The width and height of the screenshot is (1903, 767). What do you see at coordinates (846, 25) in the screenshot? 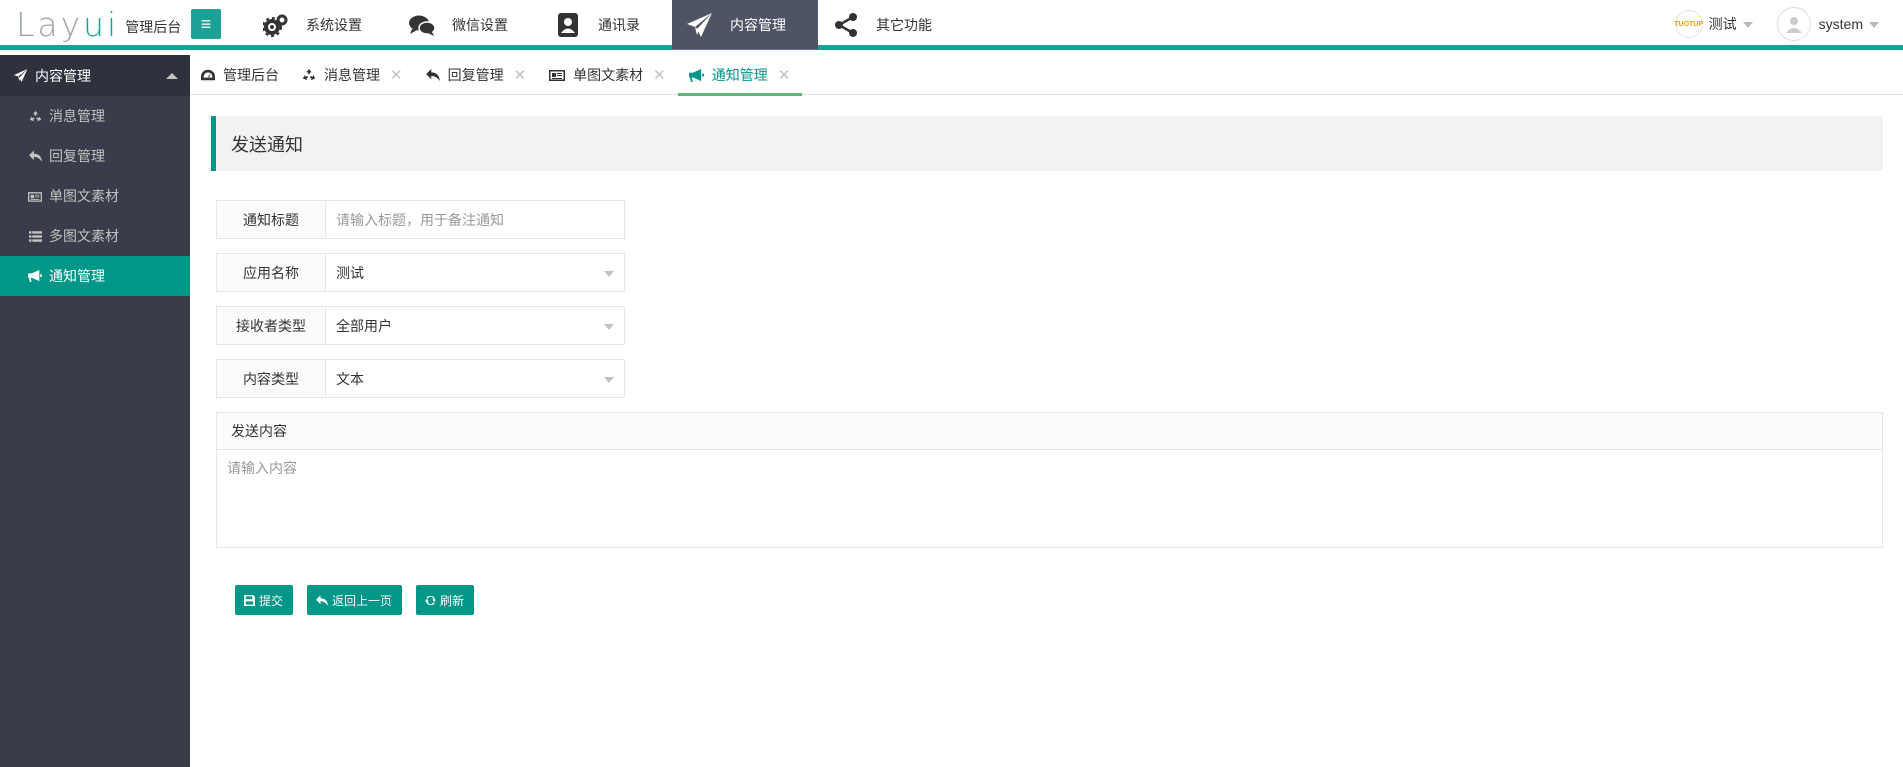
I see `share-icon` at bounding box center [846, 25].